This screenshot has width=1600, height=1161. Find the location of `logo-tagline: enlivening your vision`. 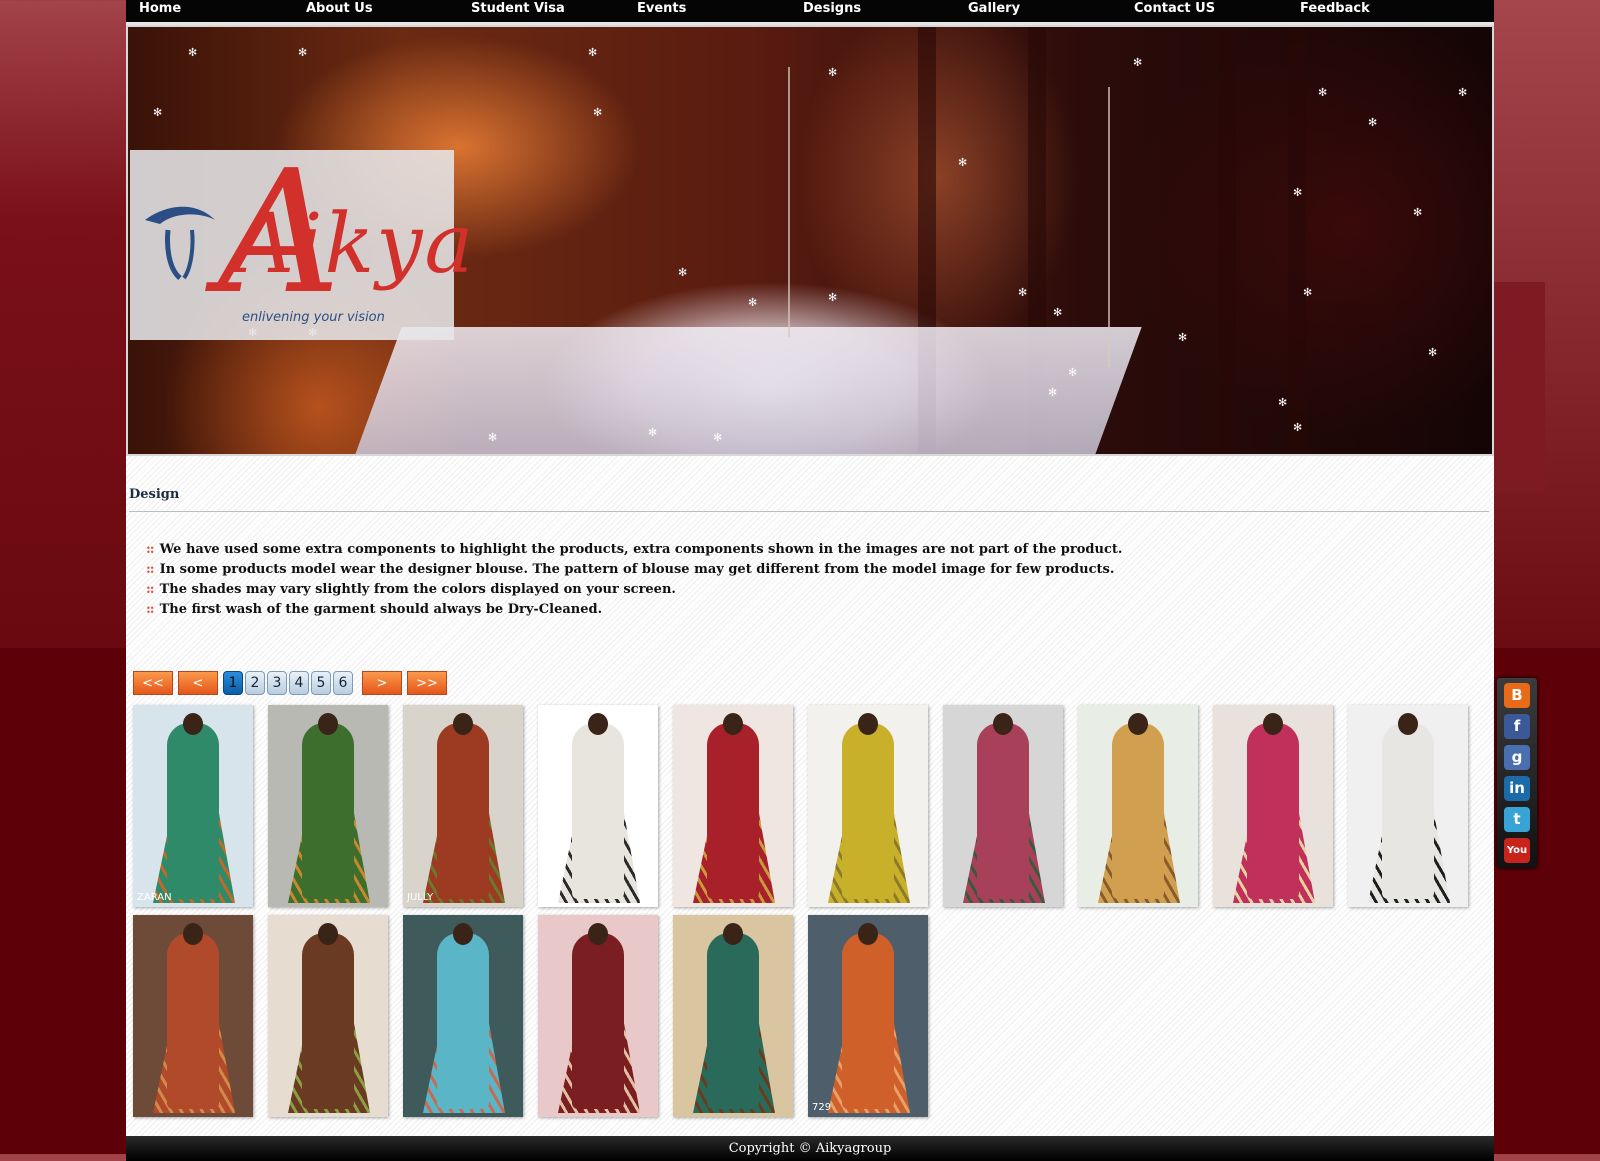

logo-tagline: enlivening your vision is located at coordinates (313, 317).